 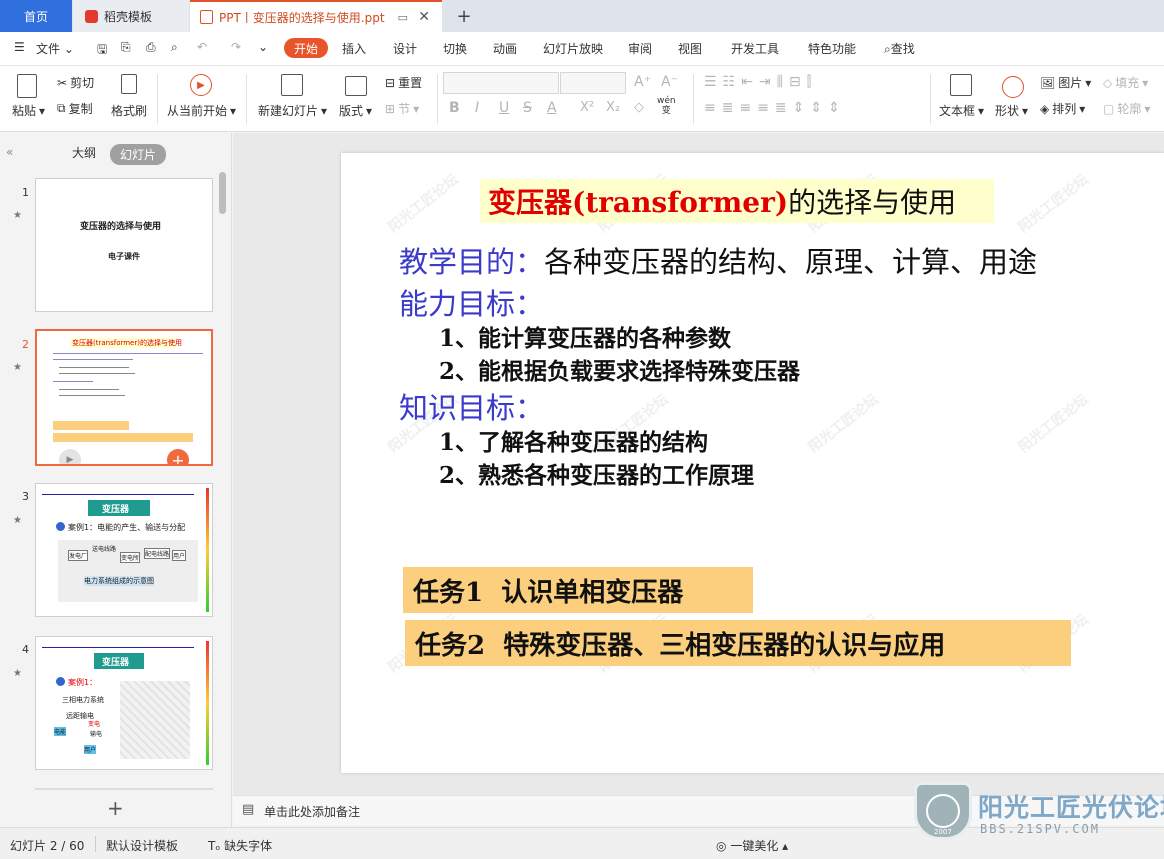 I want to click on divider, so click(x=930, y=99).